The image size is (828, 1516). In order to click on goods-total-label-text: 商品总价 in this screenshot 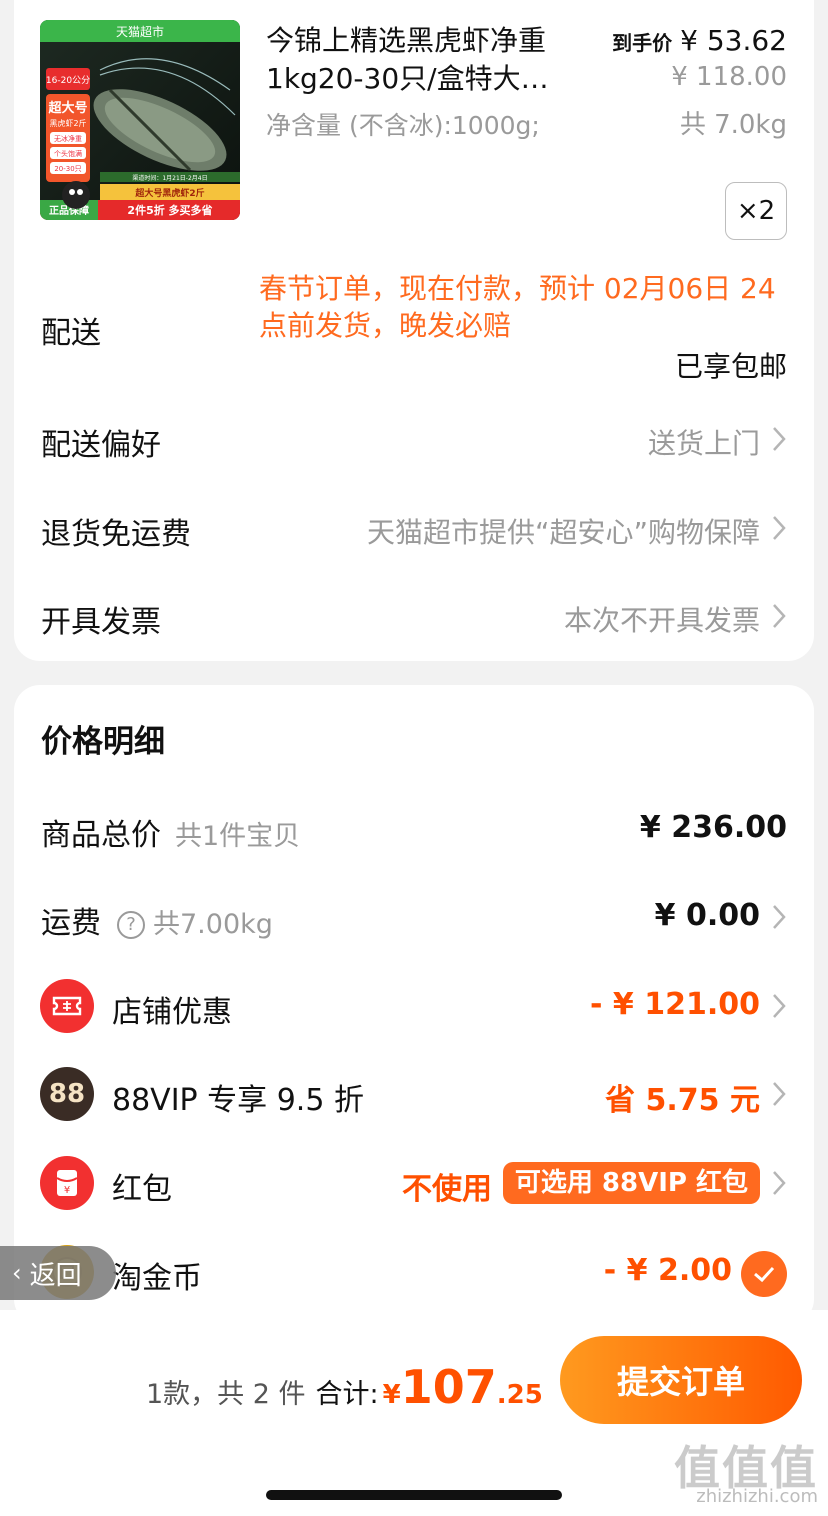, I will do `click(101, 835)`.